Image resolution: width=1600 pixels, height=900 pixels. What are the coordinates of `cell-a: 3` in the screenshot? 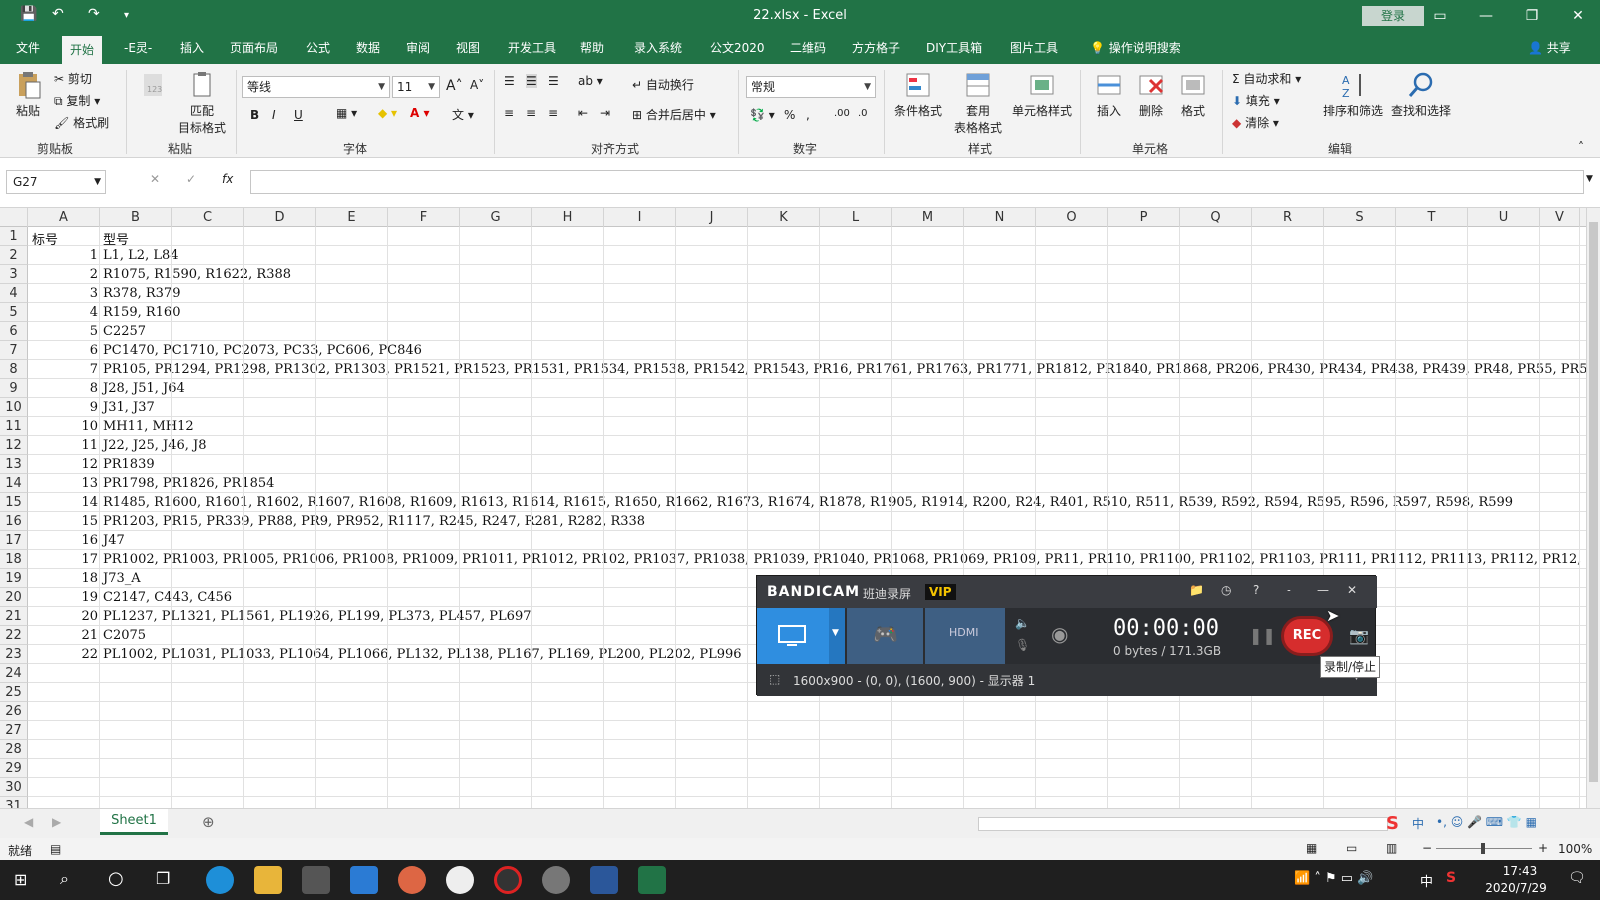 It's located at (63, 293).